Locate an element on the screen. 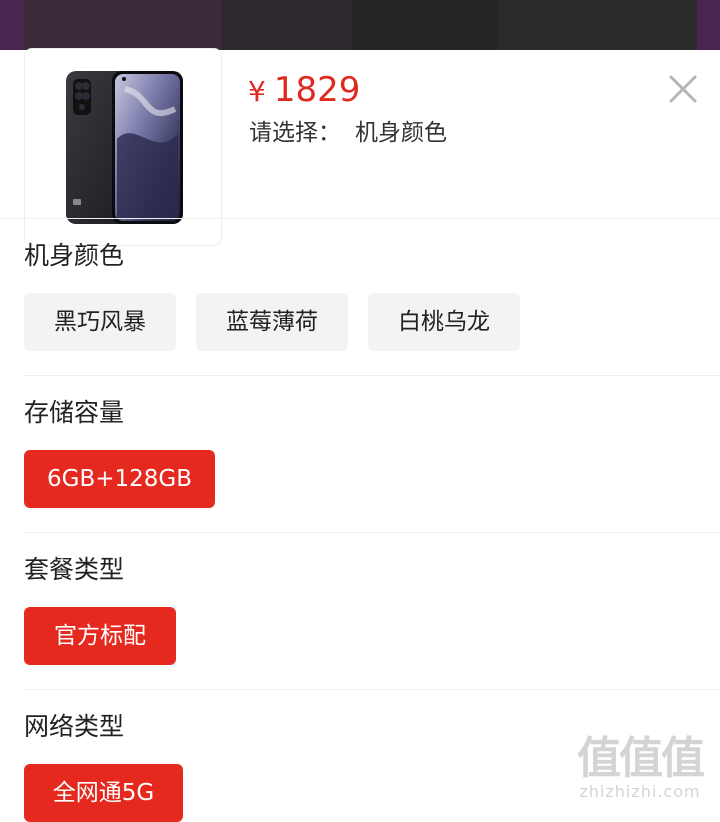 The width and height of the screenshot is (720, 822). currency-symbol: ¥ is located at coordinates (257, 91).